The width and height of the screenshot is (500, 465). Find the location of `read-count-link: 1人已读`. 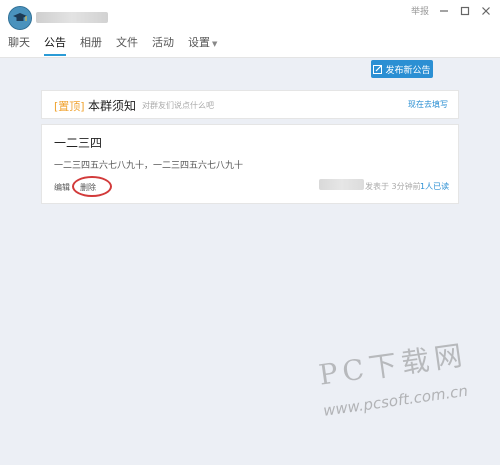

read-count-link: 1人已读 is located at coordinates (434, 186).